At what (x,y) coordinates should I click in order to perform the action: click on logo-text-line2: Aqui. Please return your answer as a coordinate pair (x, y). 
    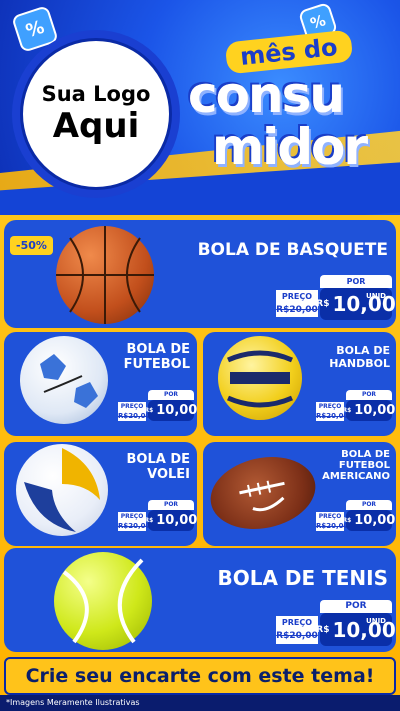
    Looking at the image, I should click on (96, 126).